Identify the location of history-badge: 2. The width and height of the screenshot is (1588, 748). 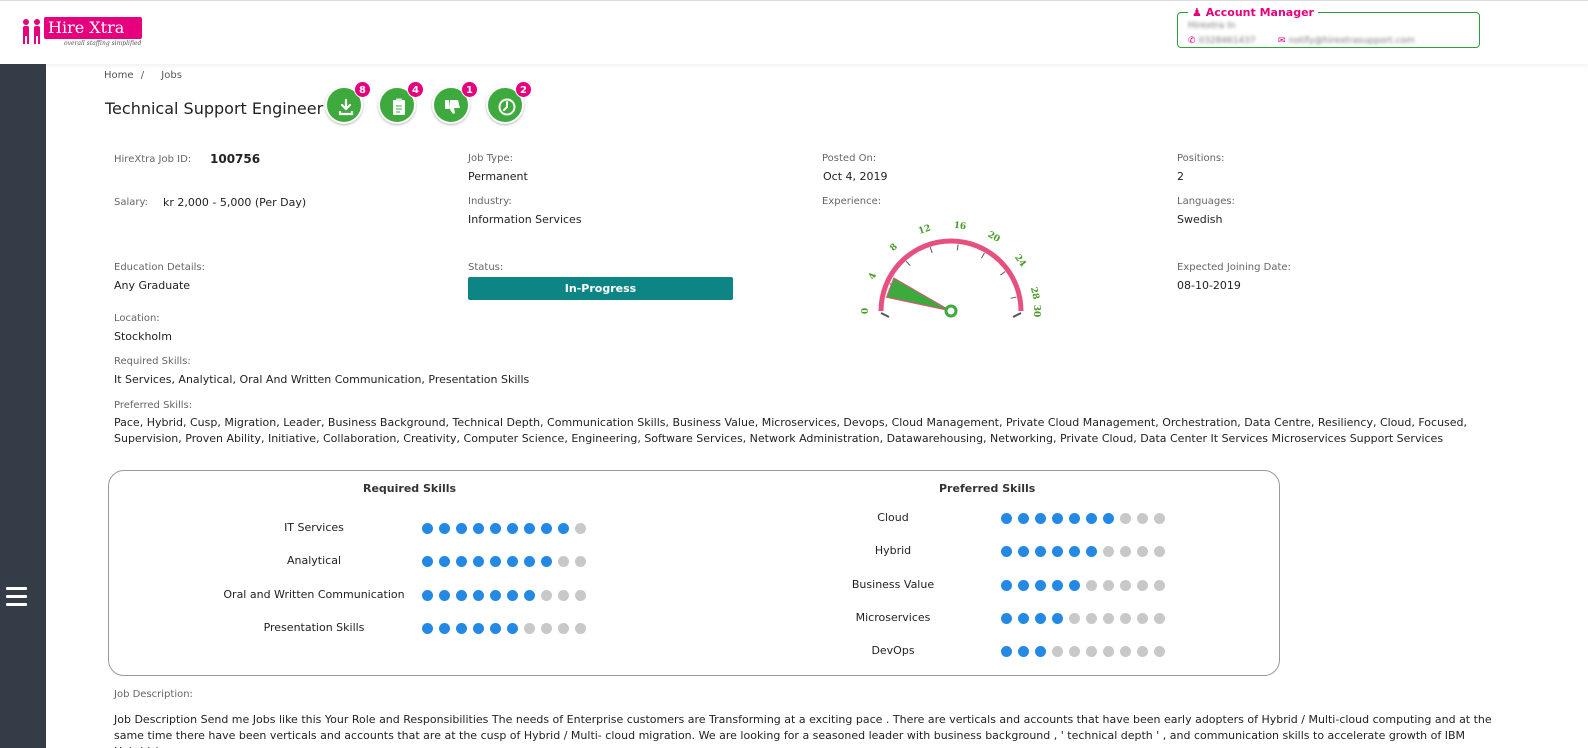
(523, 89).